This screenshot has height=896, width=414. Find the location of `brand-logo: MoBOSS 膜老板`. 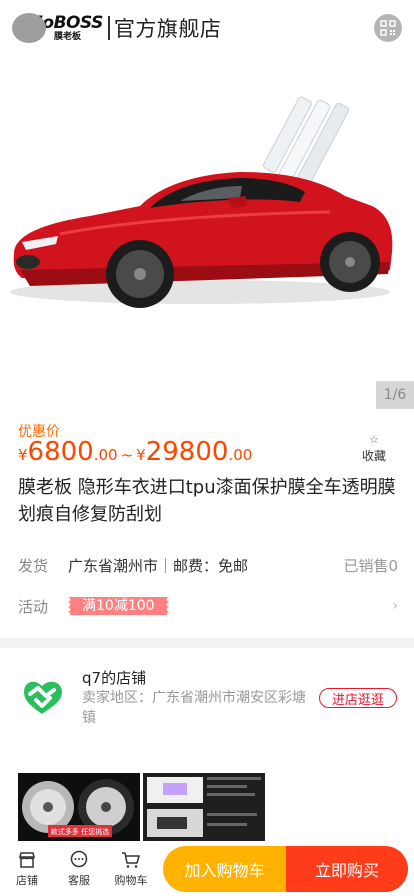

brand-logo: MoBOSS 膜老板 is located at coordinates (57, 28).